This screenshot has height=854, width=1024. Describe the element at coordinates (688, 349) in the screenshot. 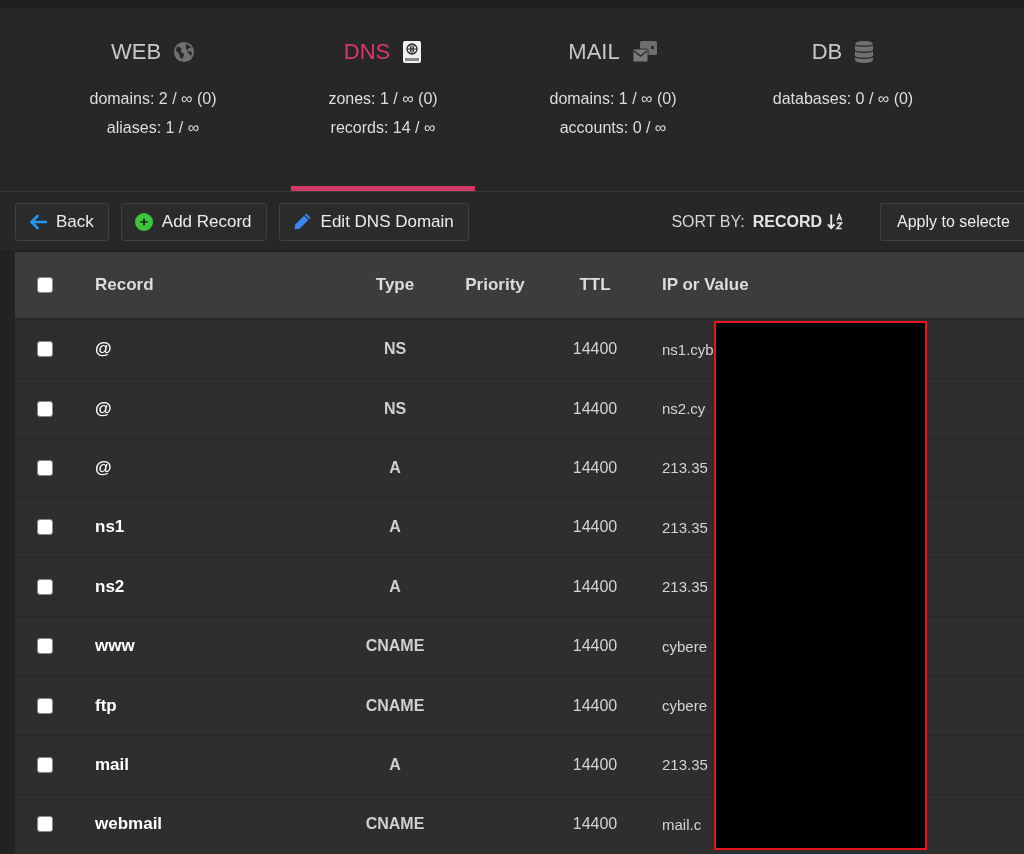

I see `record-value: ns1.cyb` at that location.